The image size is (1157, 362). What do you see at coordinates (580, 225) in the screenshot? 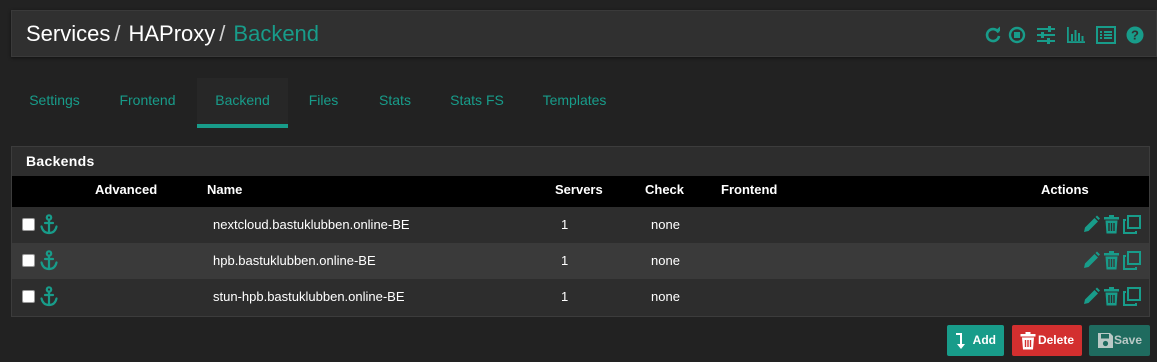
I see `table-row: nextcloud.bastuklubben.online-BE 1 none` at bounding box center [580, 225].